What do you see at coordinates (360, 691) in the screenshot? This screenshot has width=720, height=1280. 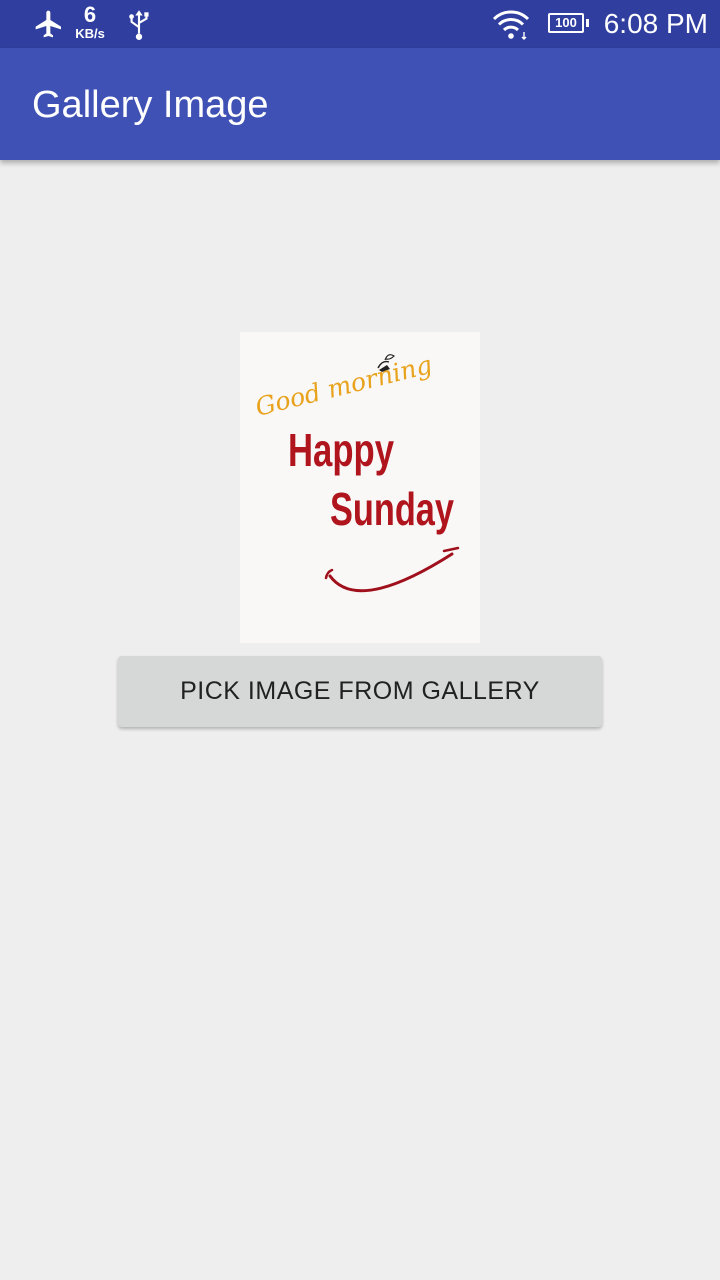 I see `pick-image-button: PICK IMAGE FROM GALLERY` at bounding box center [360, 691].